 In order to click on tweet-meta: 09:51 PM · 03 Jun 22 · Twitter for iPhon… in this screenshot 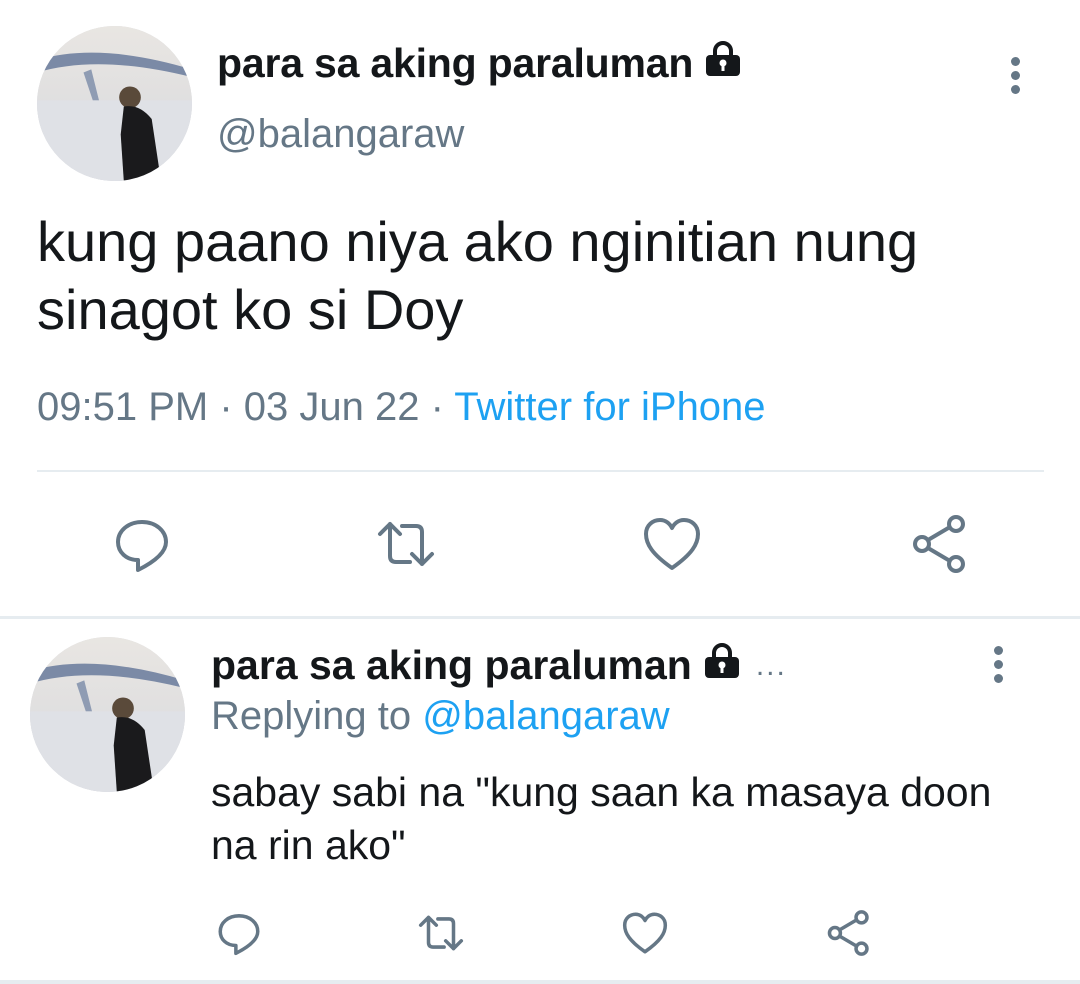, I will do `click(401, 407)`.